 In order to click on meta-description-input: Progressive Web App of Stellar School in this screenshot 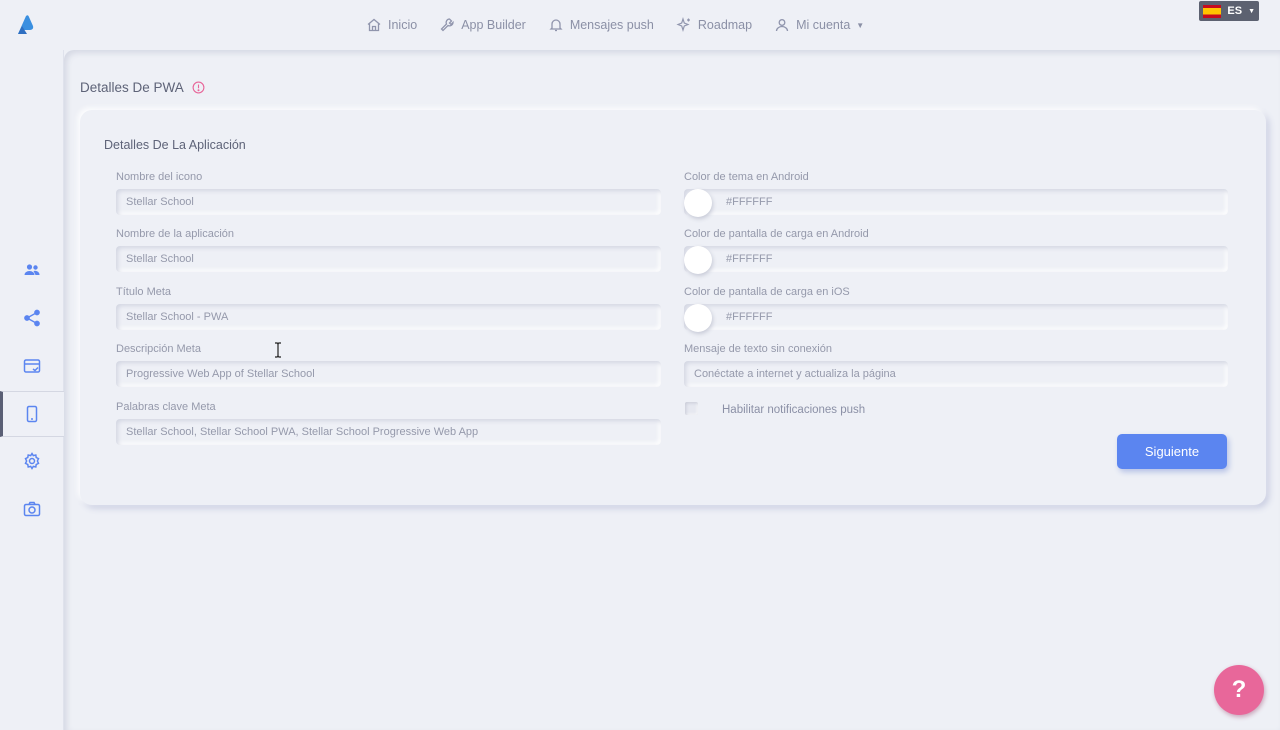, I will do `click(388, 374)`.